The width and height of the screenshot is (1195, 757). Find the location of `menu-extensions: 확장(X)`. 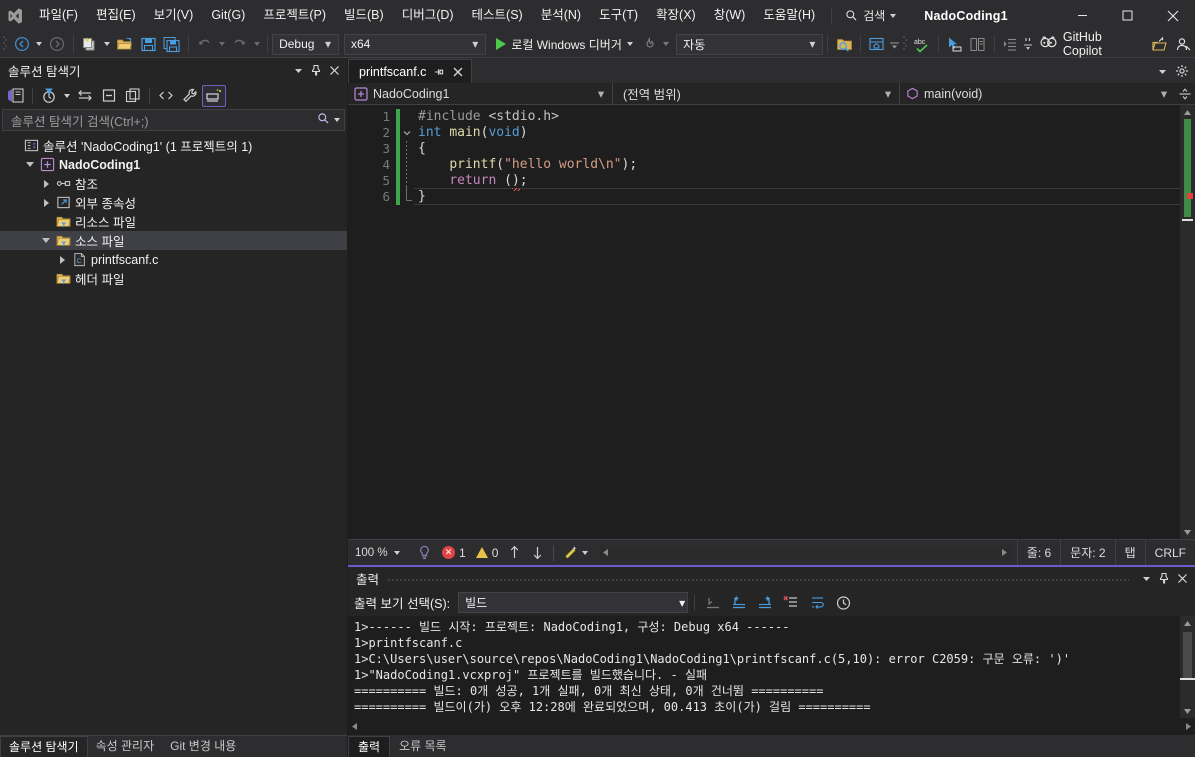

menu-extensions: 확장(X) is located at coordinates (676, 15).